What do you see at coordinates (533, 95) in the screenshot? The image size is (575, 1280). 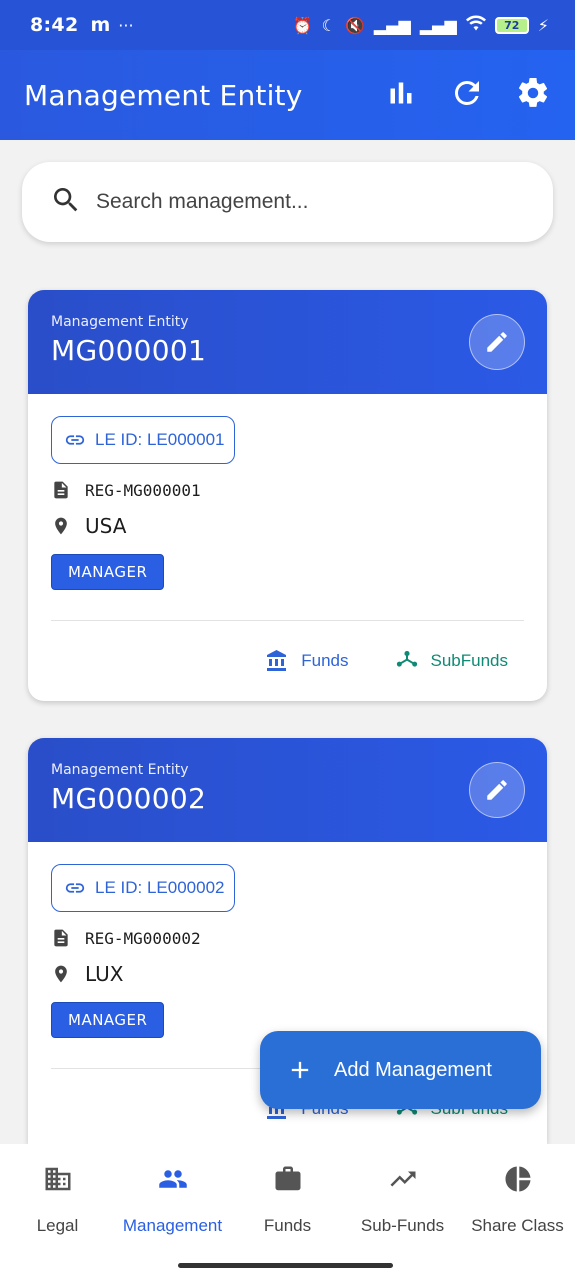 I see `gear-icon` at bounding box center [533, 95].